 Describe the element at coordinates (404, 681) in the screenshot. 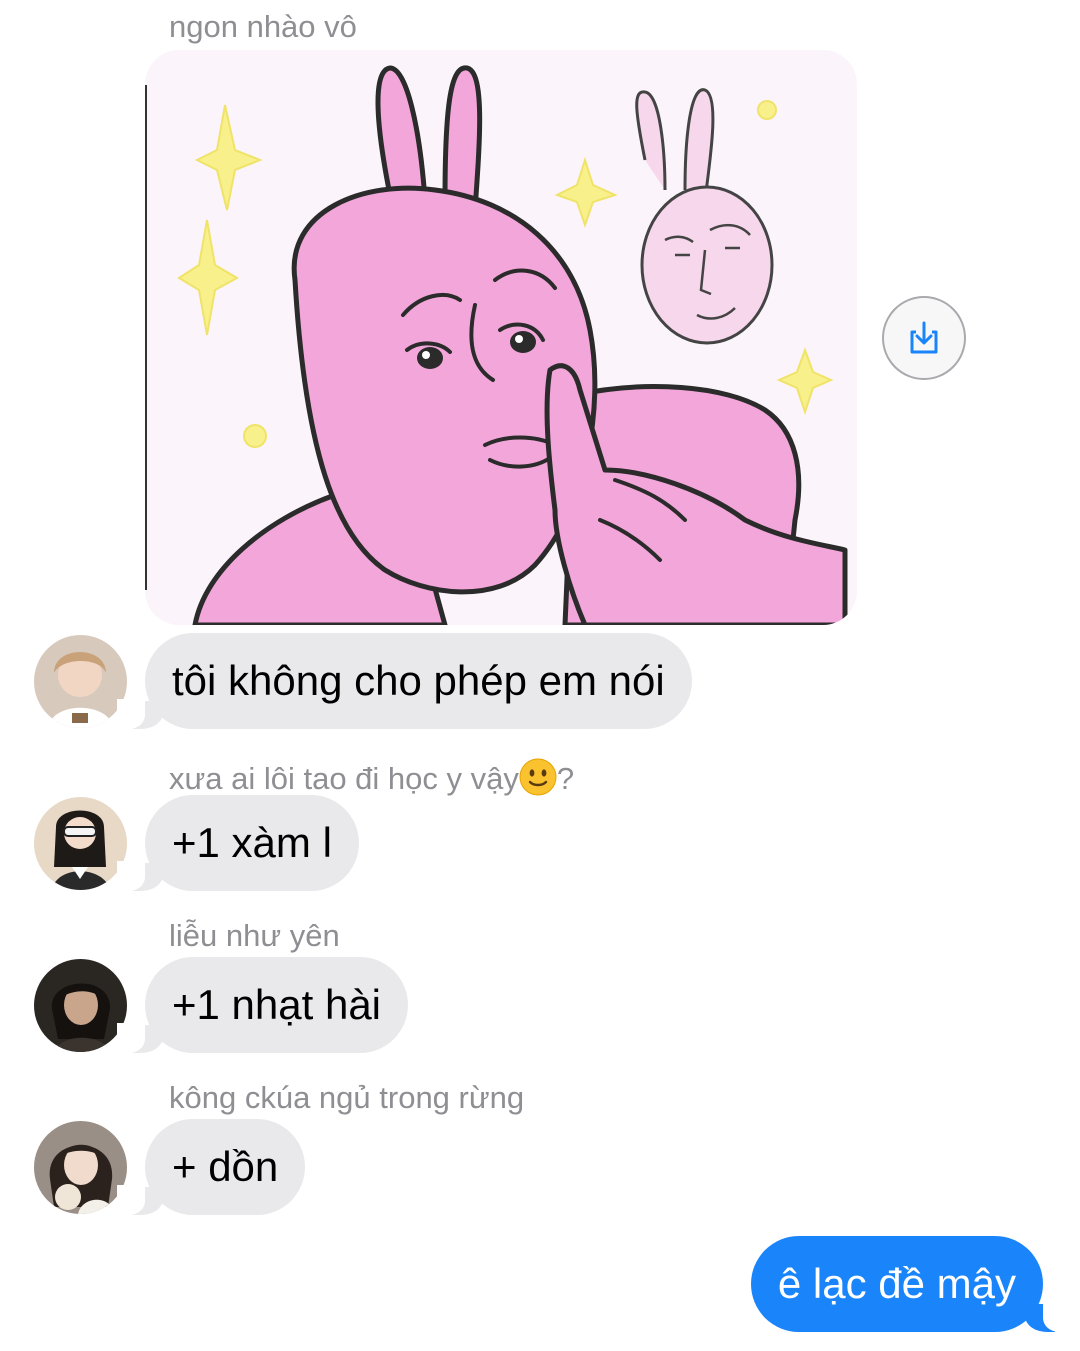

I see `message-bubble: tôi không cho phép em nói` at that location.